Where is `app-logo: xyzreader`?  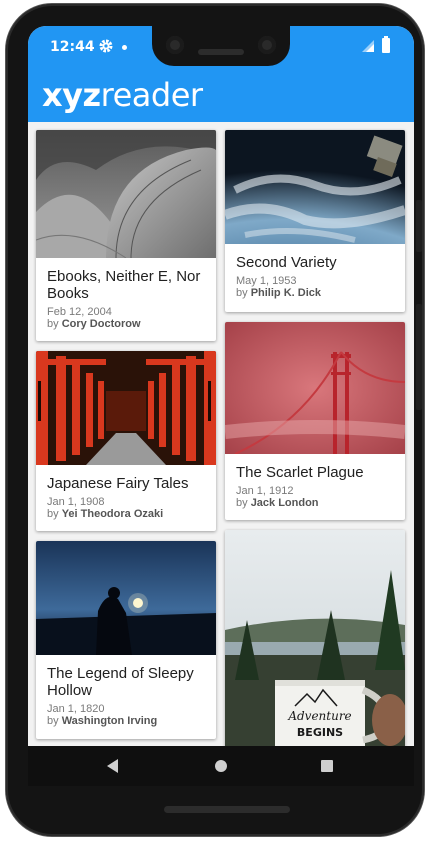
app-logo: xyzreader is located at coordinates (122, 95).